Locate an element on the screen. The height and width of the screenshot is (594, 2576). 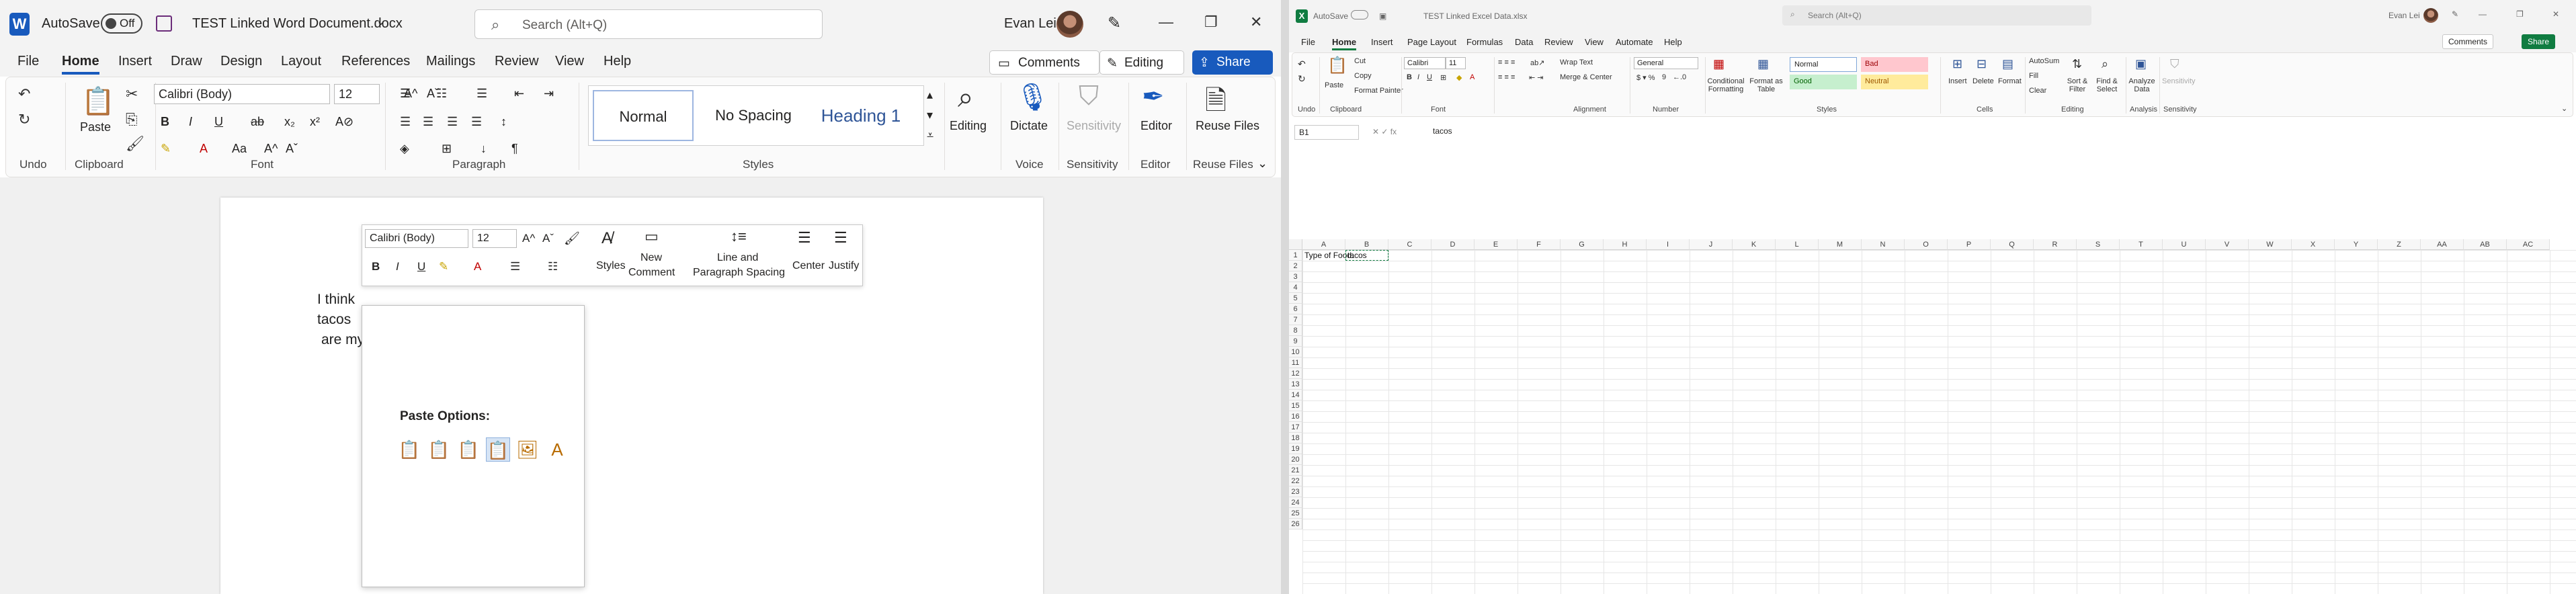
line-spacing-label-1: Line and is located at coordinates (737, 258).